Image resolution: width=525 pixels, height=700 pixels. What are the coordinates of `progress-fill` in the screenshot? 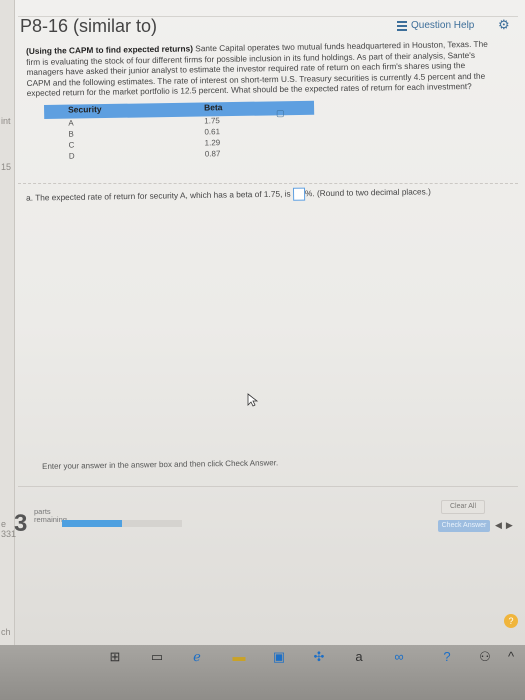 It's located at (92, 523).